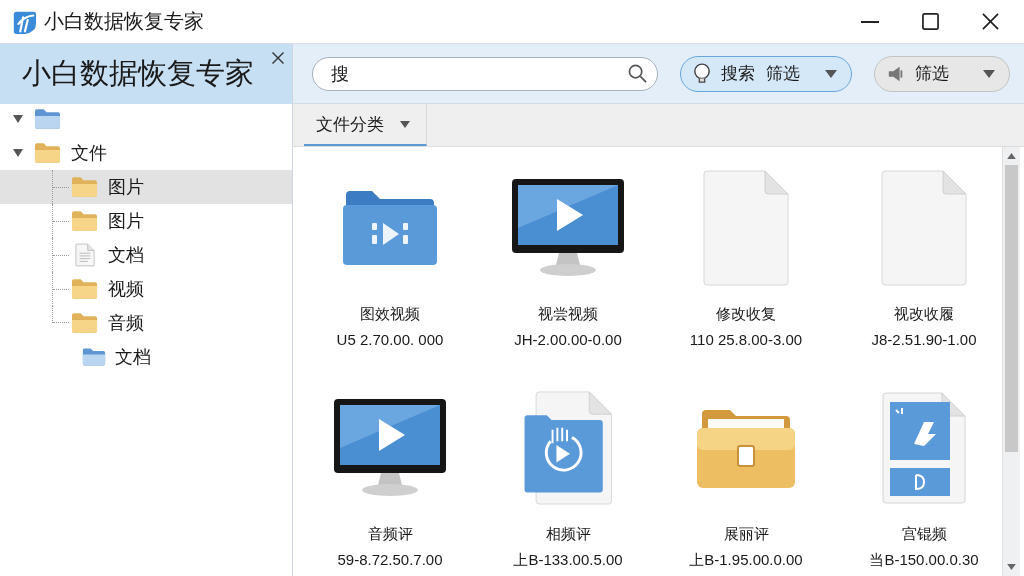  I want to click on scroll-up-icon, so click(1011, 156).